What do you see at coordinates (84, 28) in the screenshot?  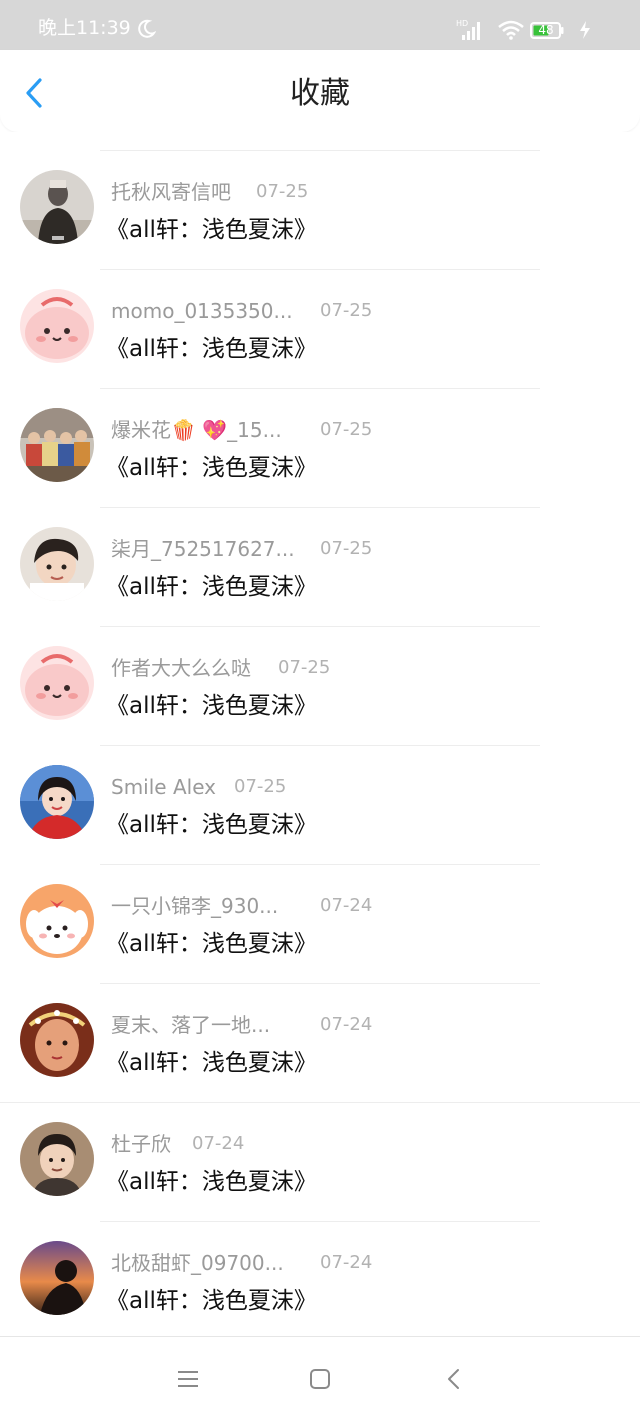 I see `status-time: 晚上11:39` at bounding box center [84, 28].